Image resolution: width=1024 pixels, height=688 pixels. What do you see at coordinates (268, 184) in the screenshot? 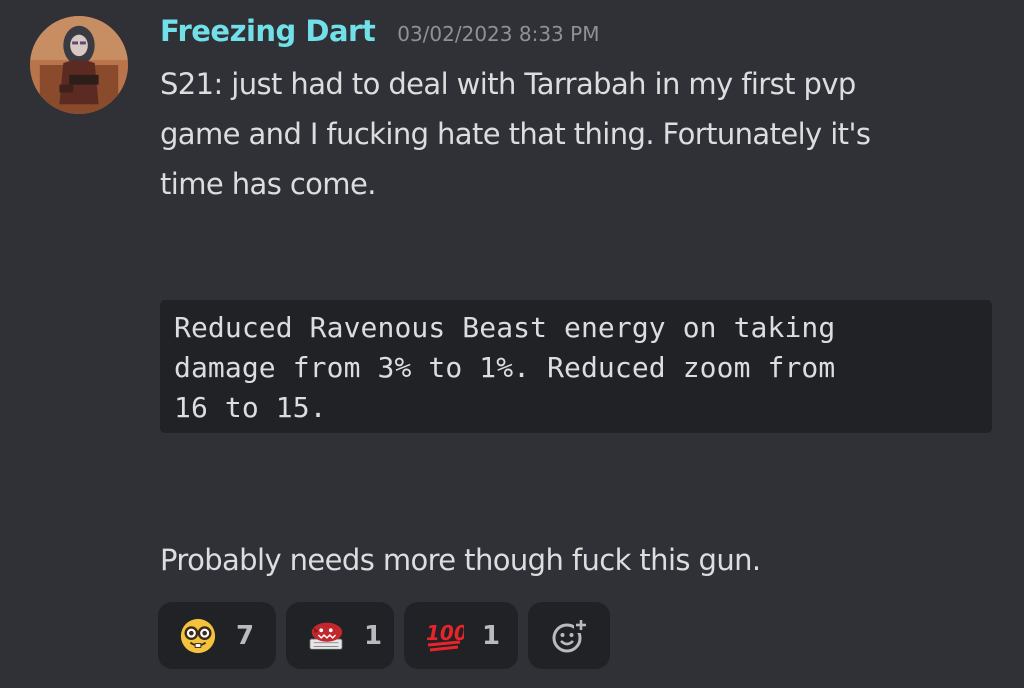
I see `message-text-line: time has come.` at bounding box center [268, 184].